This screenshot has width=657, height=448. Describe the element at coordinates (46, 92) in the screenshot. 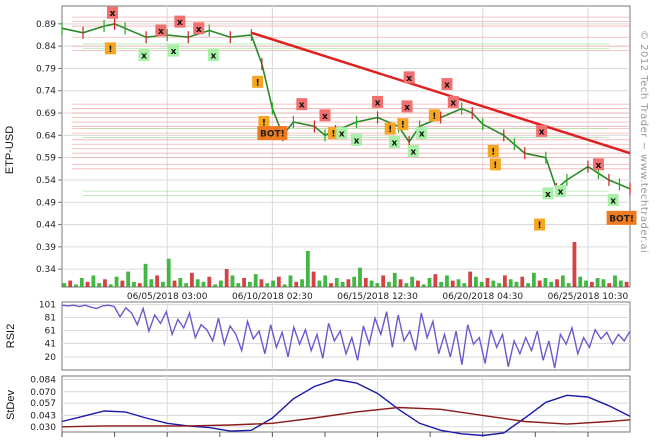

I see `price-y-tick-label: 0.74` at that location.